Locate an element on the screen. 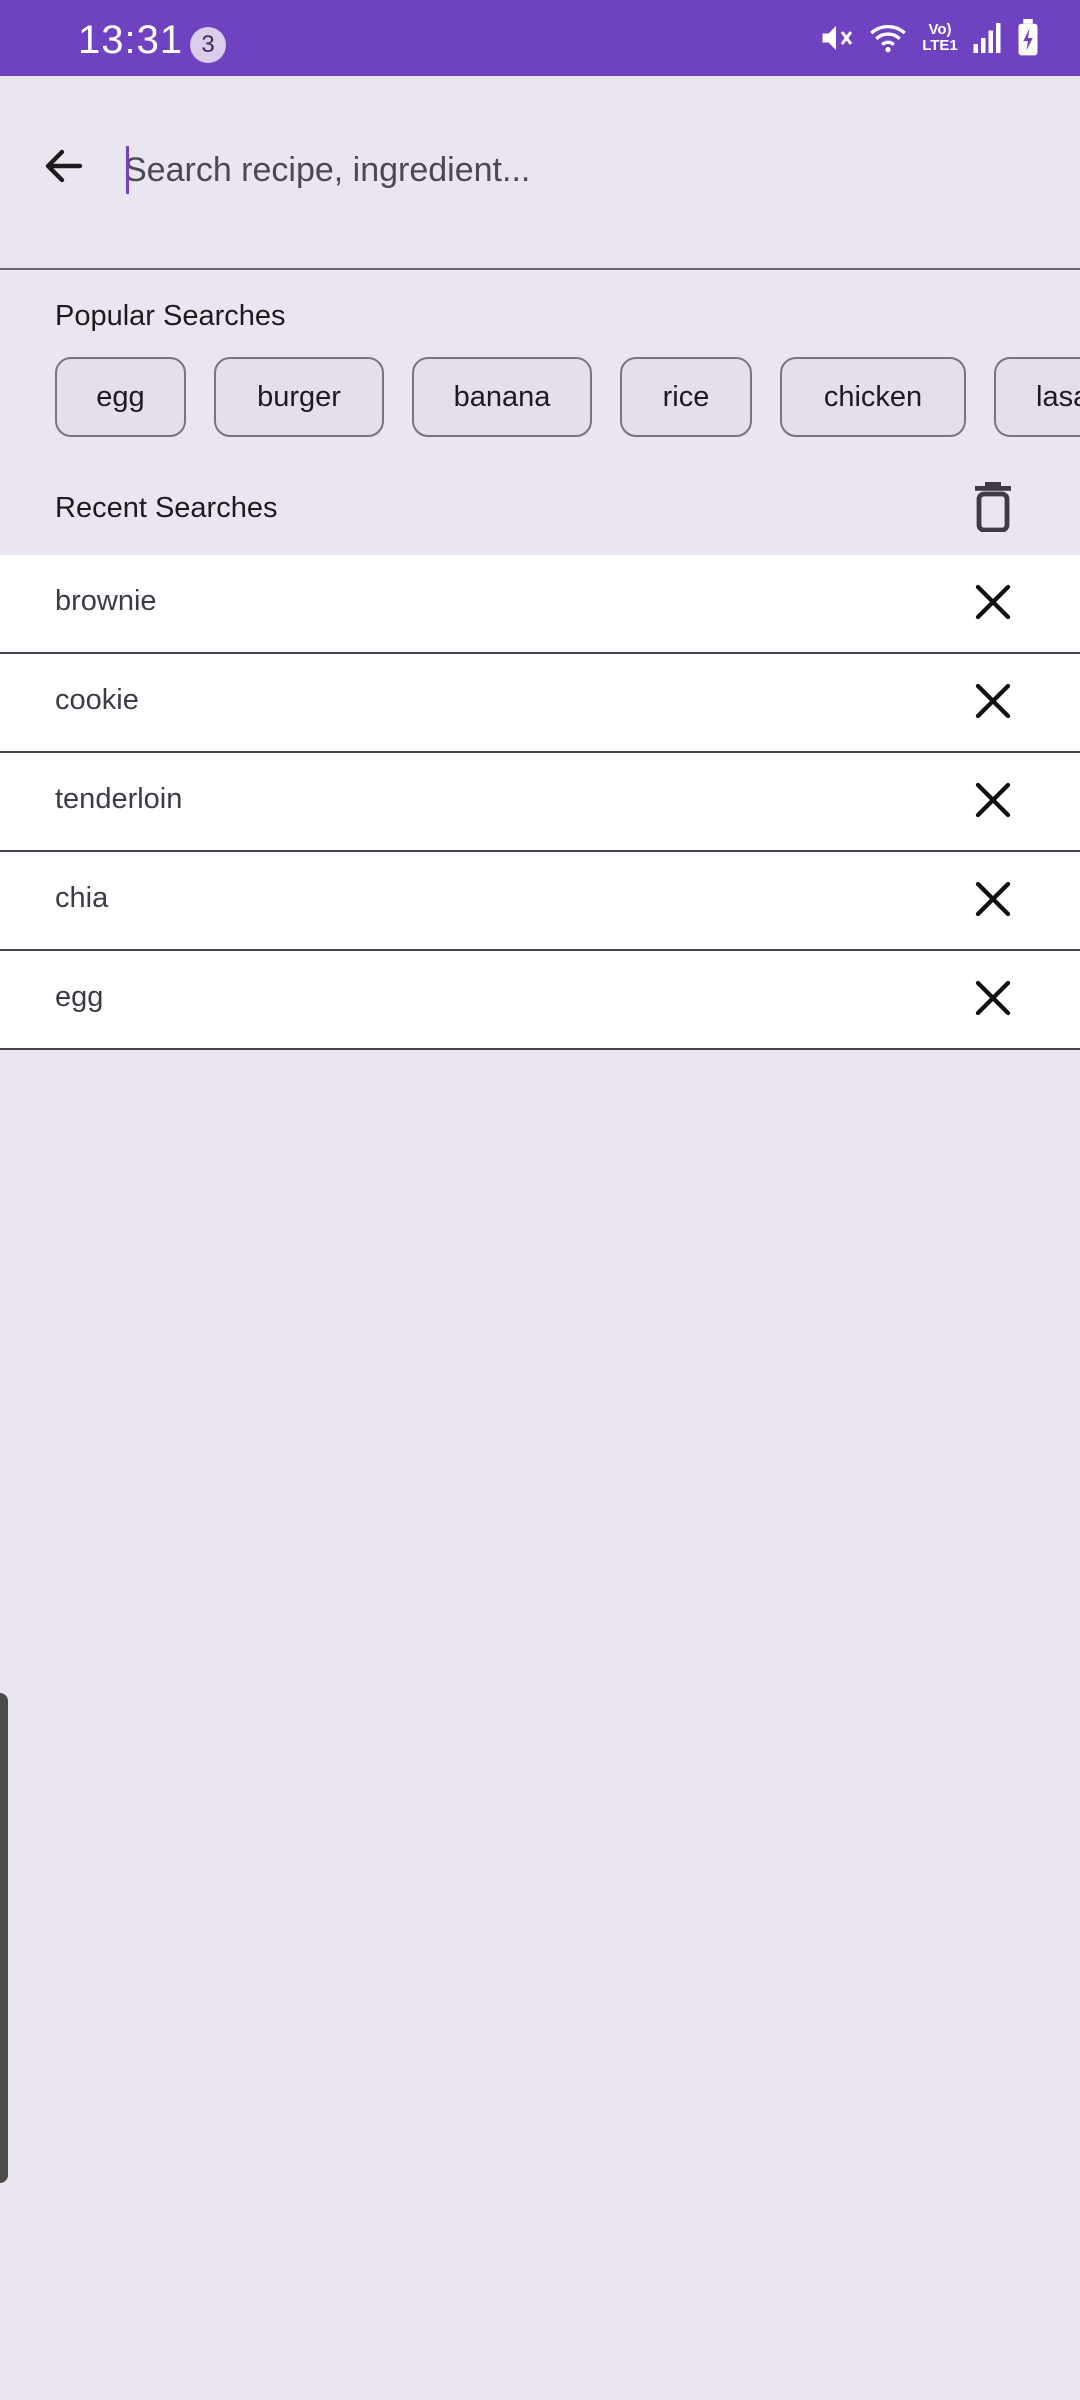 The height and width of the screenshot is (2400, 1080). recent-item-label: egg is located at coordinates (79, 997).